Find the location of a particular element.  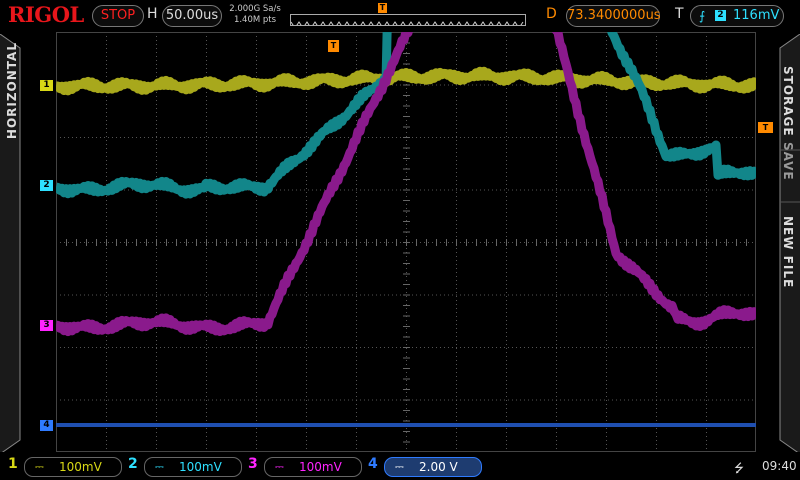

ch4-offset-marker: 4 is located at coordinates (46, 425).